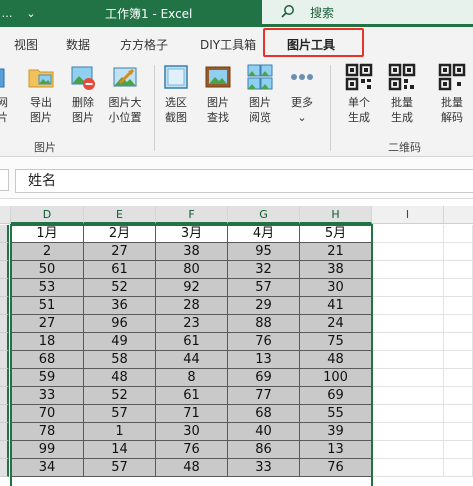  Describe the element at coordinates (192, 288) in the screenshot. I see `table-cell: 92` at that location.